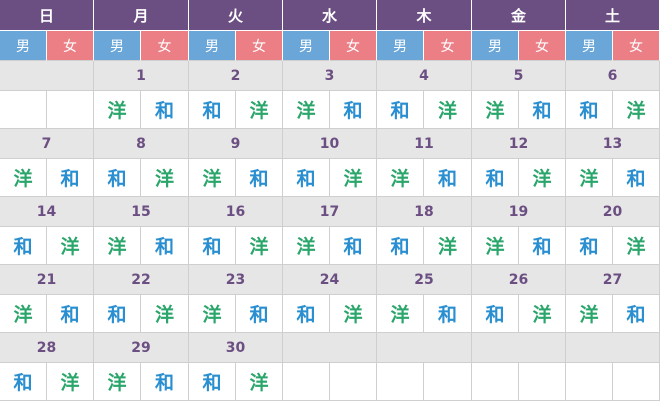 Image resolution: width=660 pixels, height=402 pixels. What do you see at coordinates (47, 348) in the screenshot?
I see `date-cell: 28` at bounding box center [47, 348].